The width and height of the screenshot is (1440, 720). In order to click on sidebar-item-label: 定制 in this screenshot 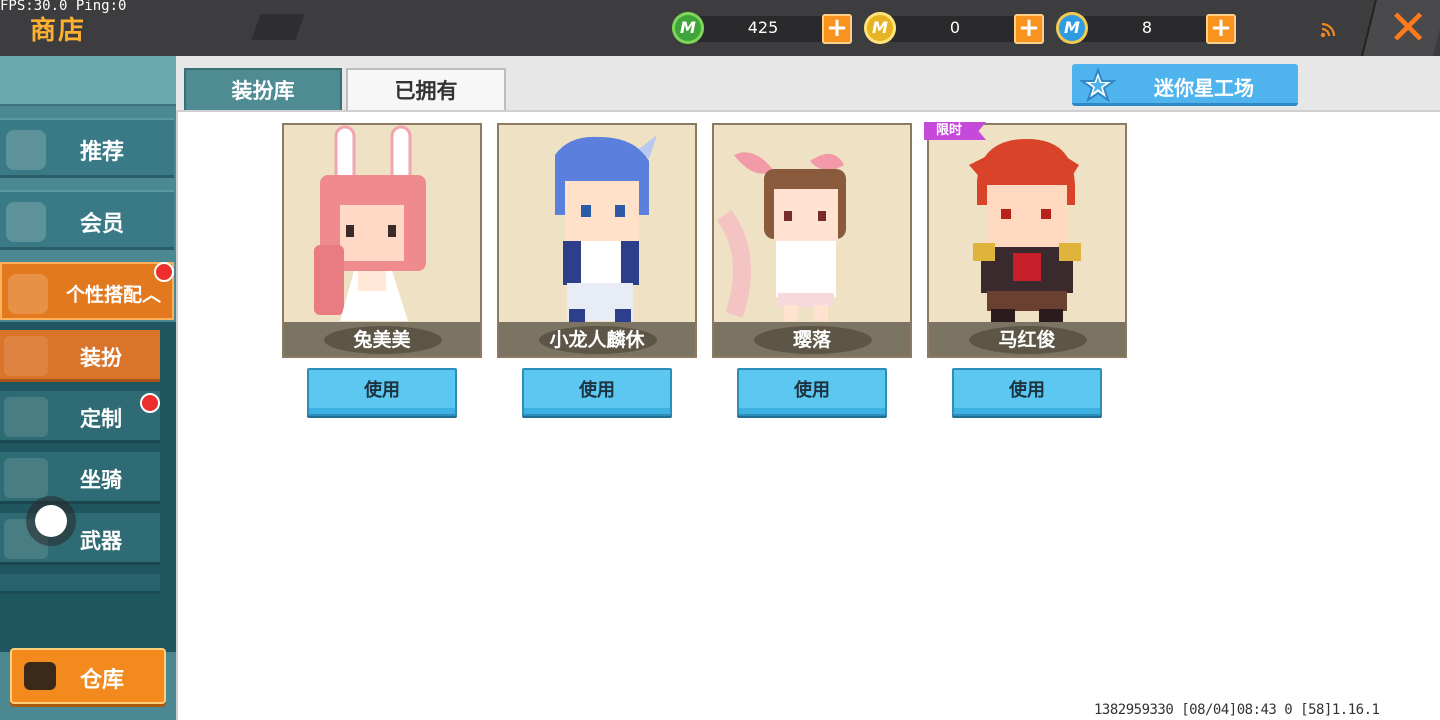, I will do `click(101, 419)`.